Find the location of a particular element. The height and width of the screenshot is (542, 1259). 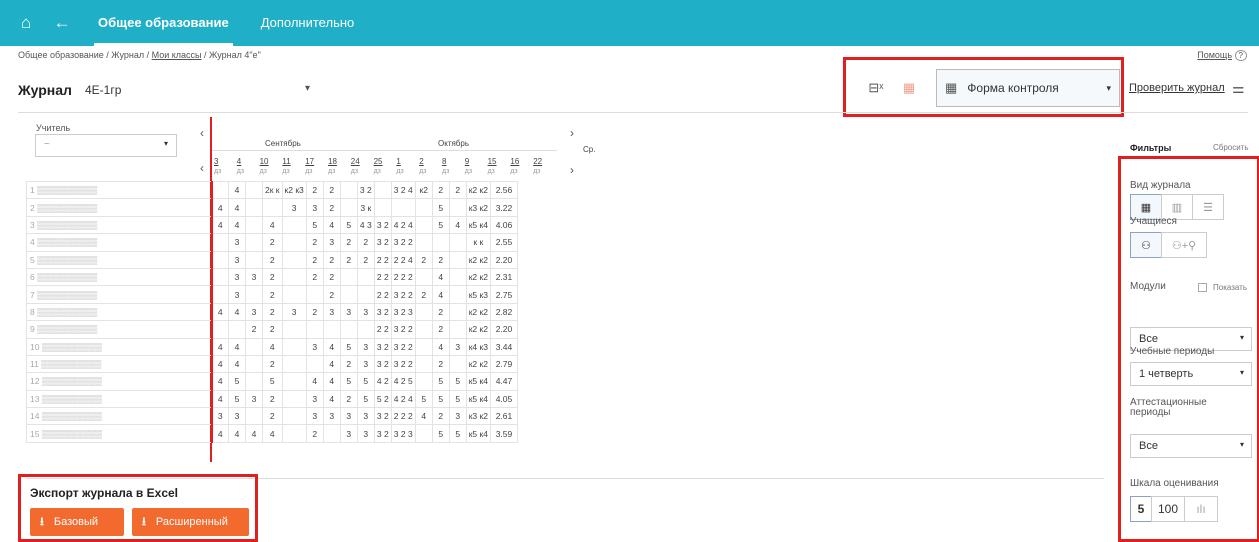

scale-5-button: 5 is located at coordinates (1141, 509).